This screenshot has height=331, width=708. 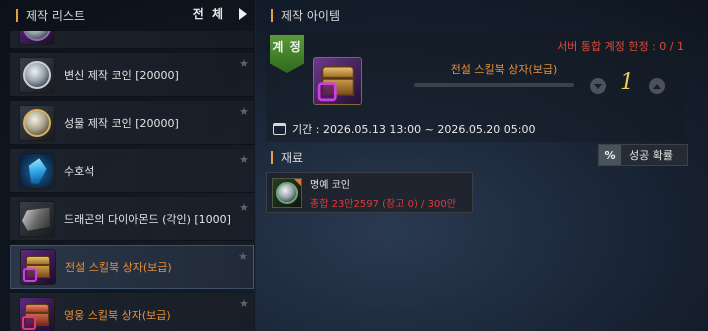 What do you see at coordinates (627, 82) in the screenshot?
I see `quantity-value: 1` at bounding box center [627, 82].